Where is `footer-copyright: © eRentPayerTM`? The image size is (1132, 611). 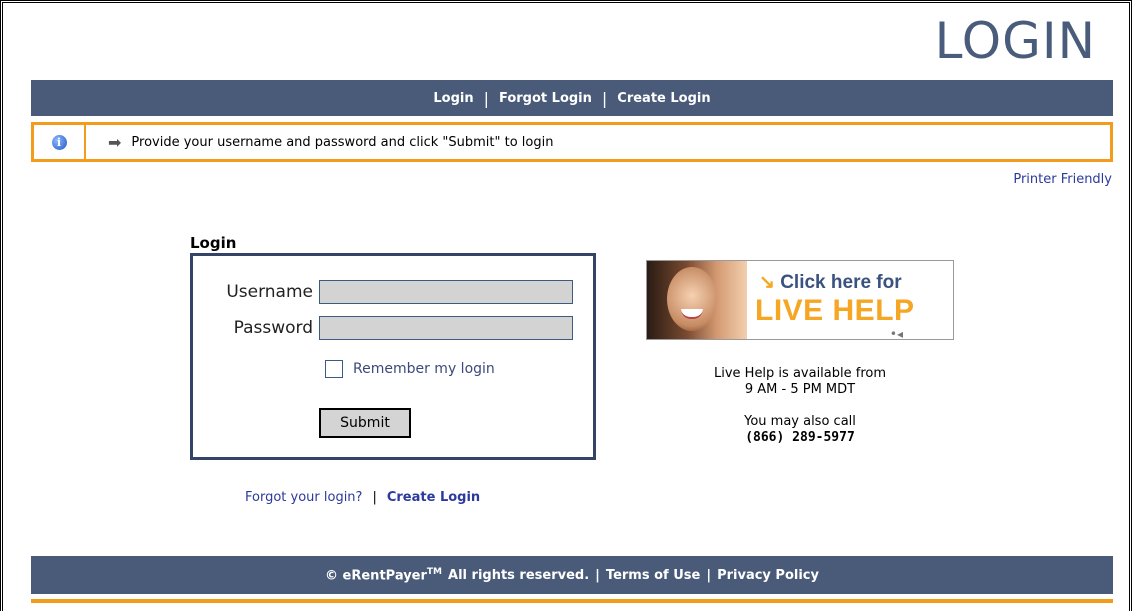 footer-copyright: © eRentPayerTM is located at coordinates (383, 575).